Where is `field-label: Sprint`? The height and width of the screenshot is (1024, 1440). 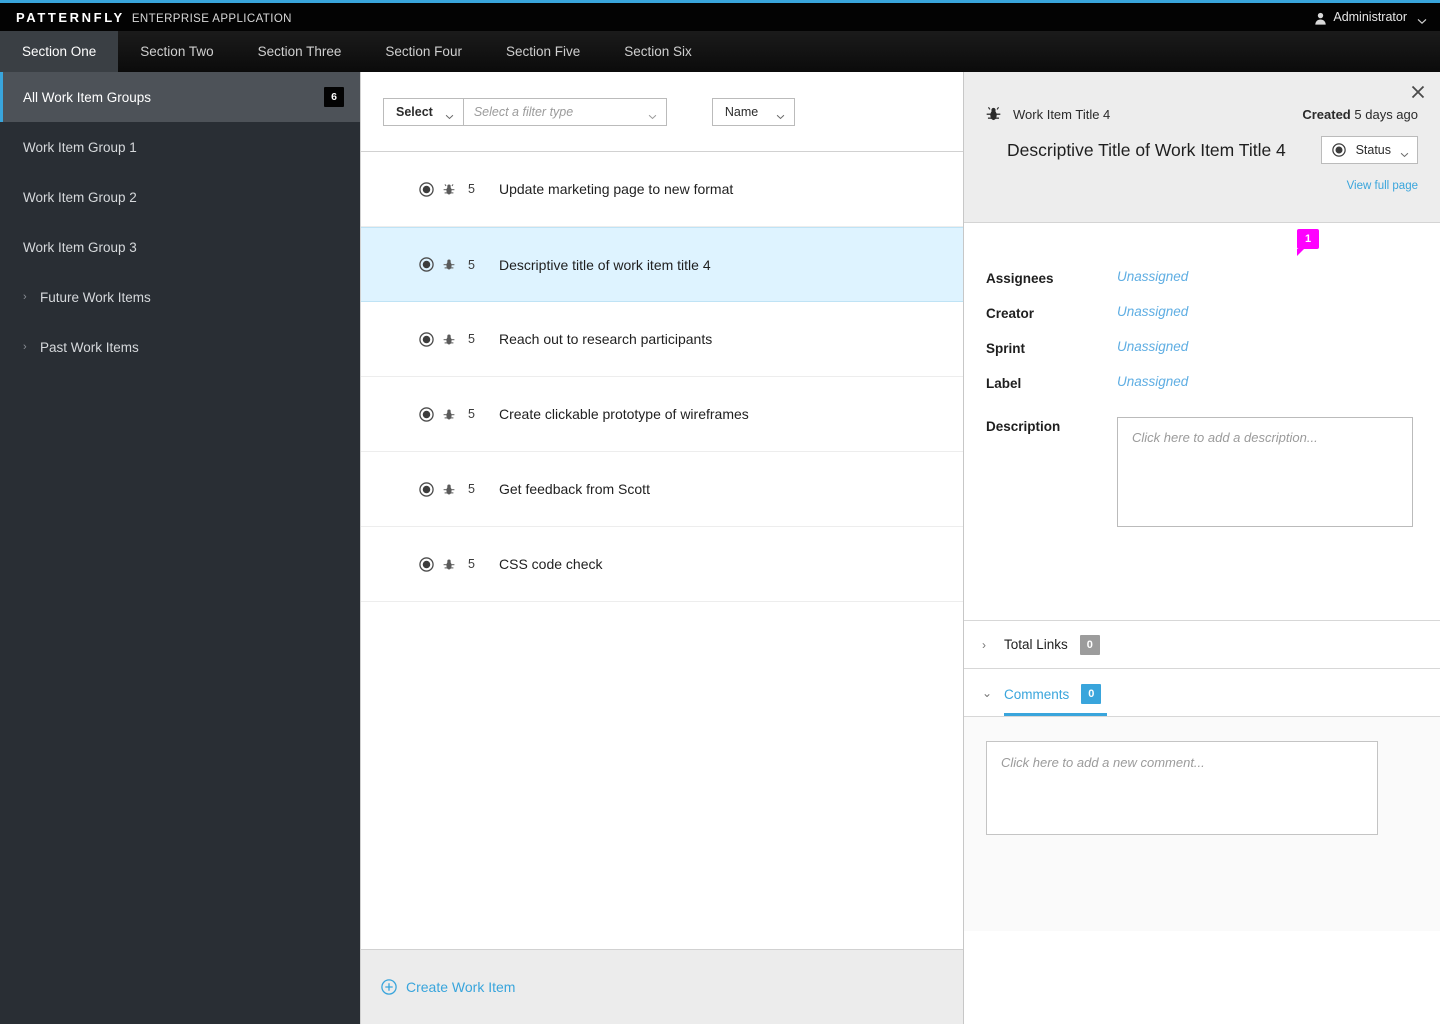 field-label: Sprint is located at coordinates (1005, 348).